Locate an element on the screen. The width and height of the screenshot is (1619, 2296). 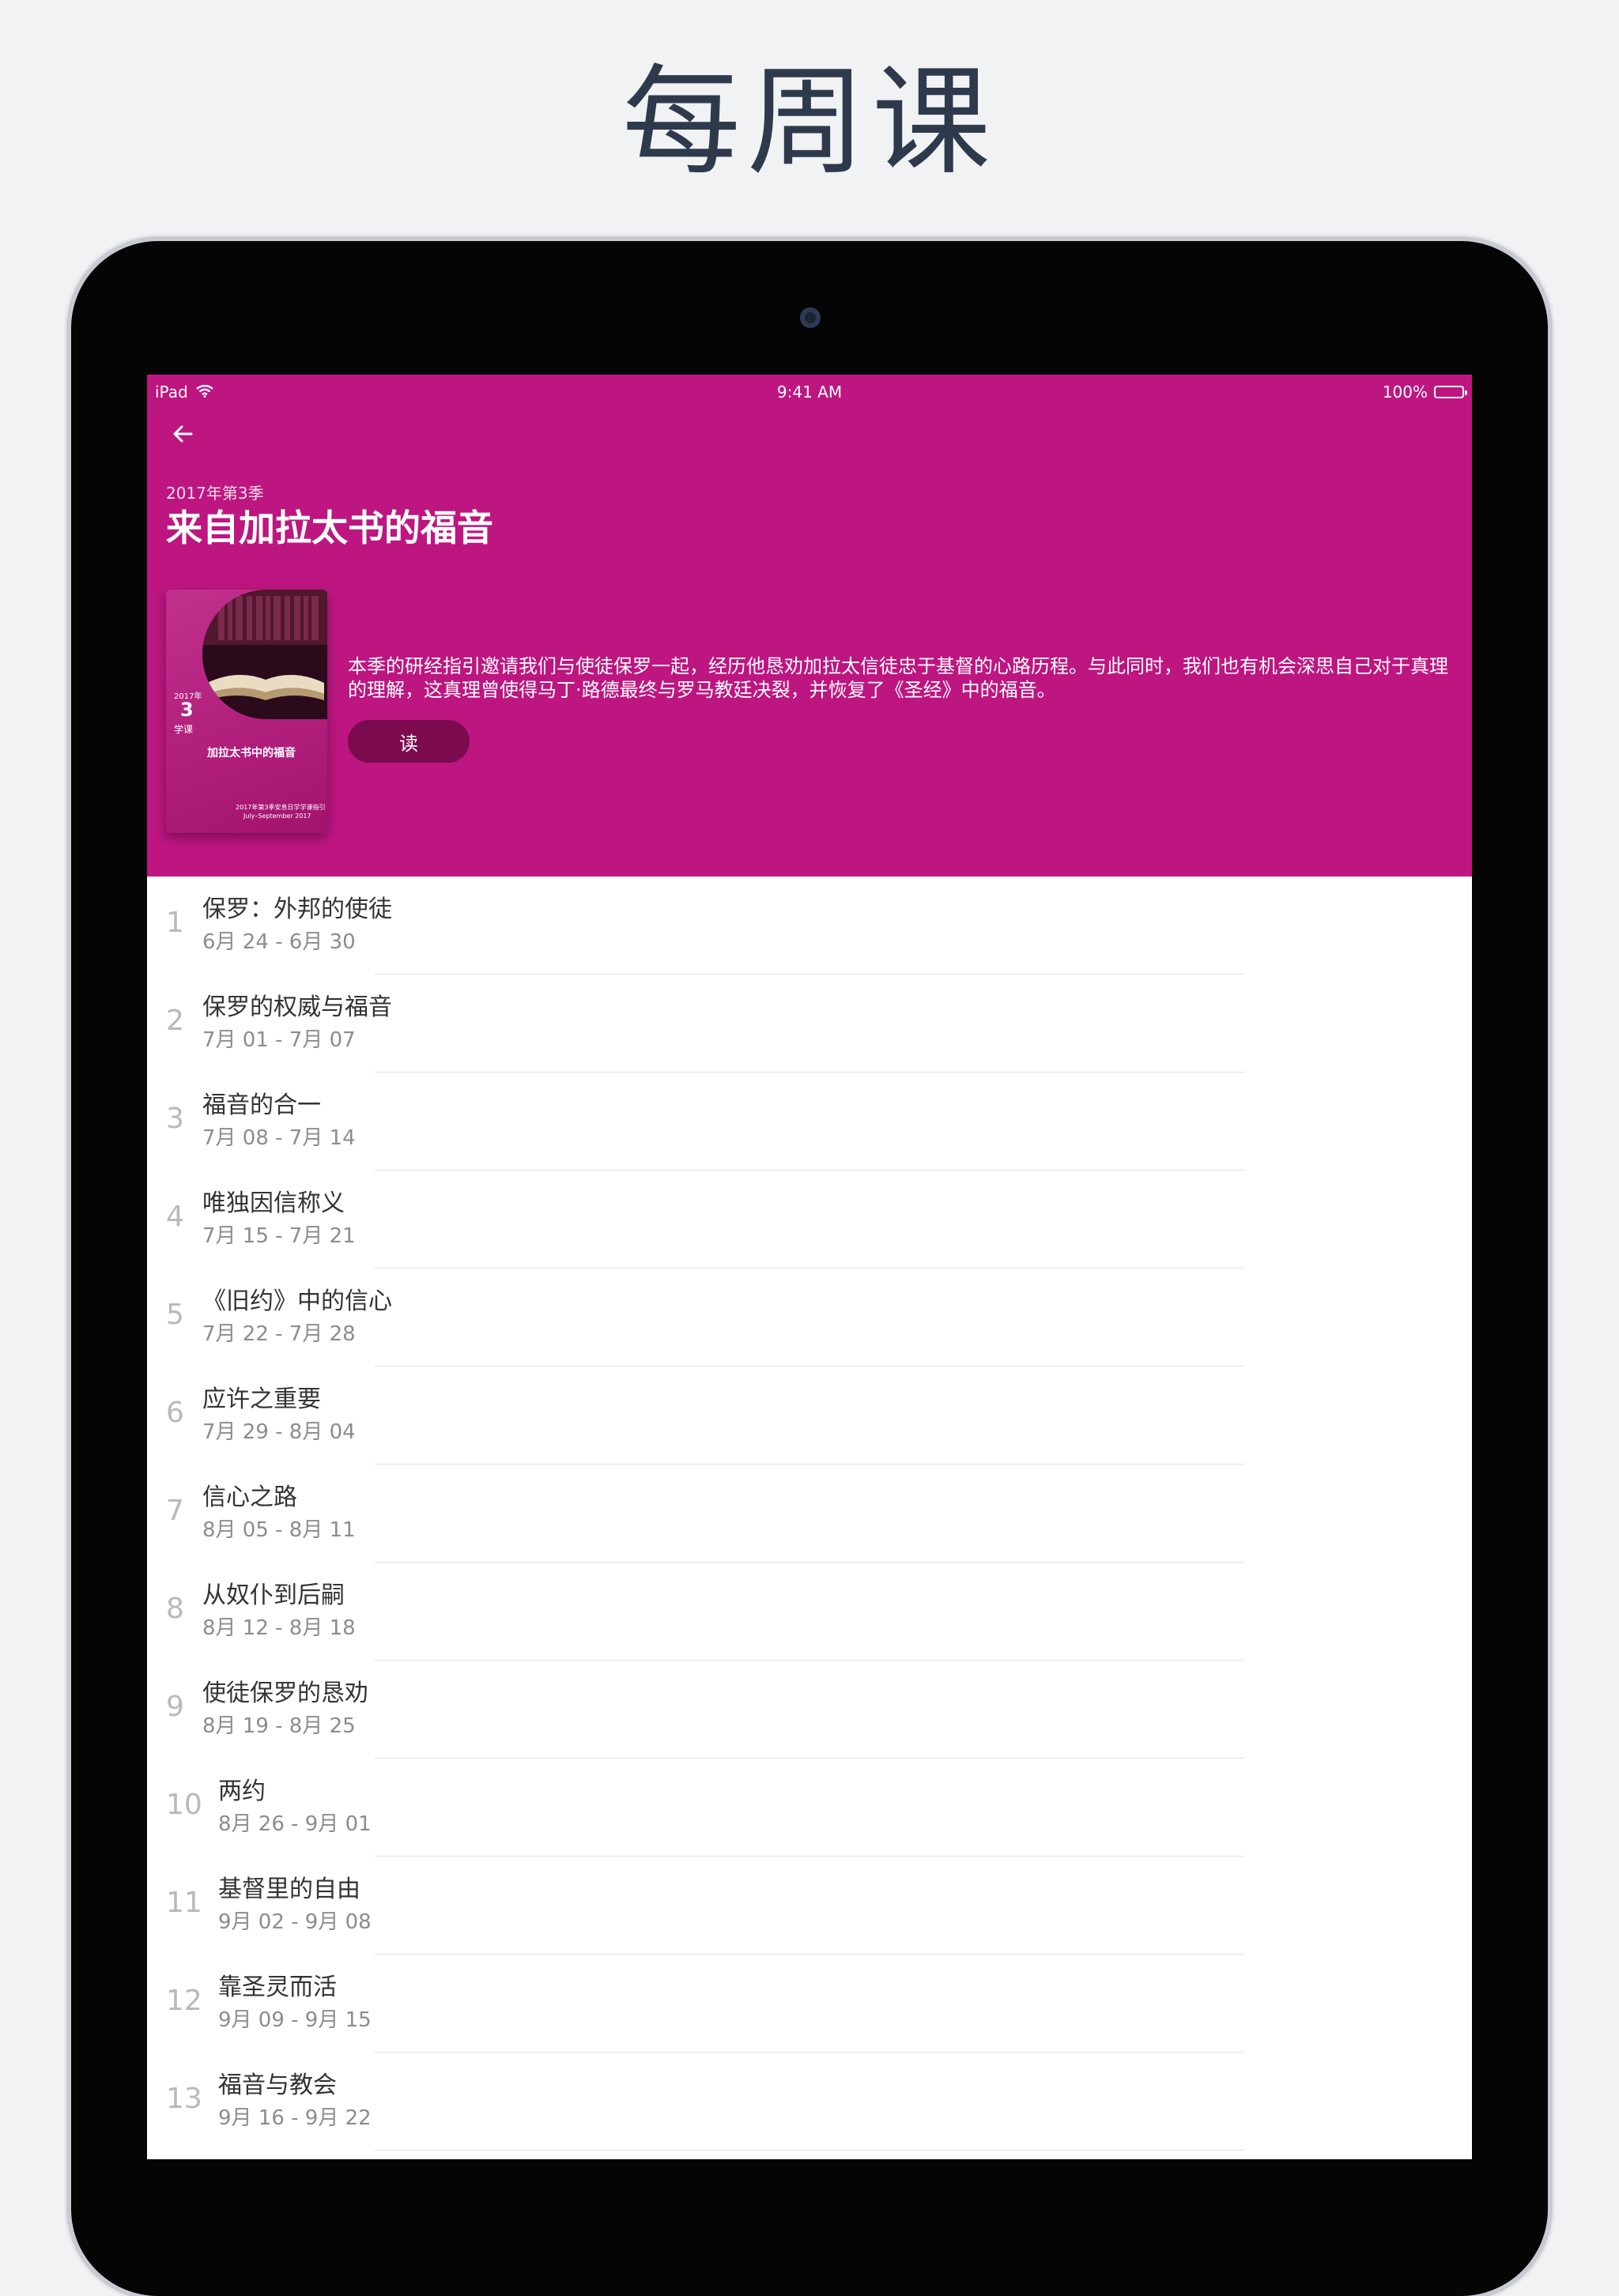
battery-icon is located at coordinates (1450, 392).